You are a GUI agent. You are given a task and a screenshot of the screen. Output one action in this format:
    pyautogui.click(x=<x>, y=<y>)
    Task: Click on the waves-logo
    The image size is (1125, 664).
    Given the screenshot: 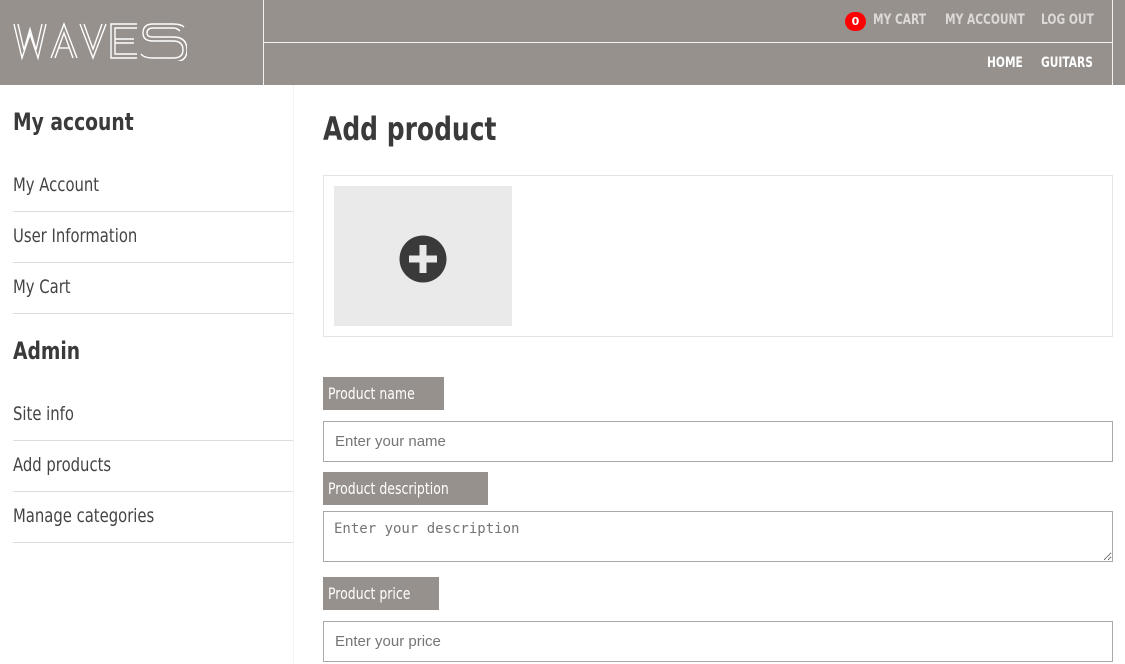 What is the action you would take?
    pyautogui.click(x=100, y=41)
    